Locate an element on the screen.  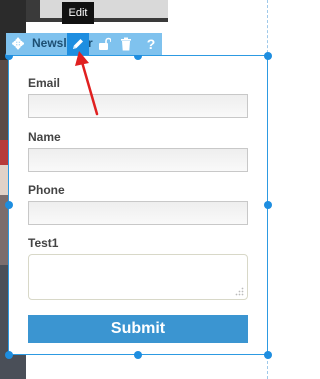
resize-handle-bottom-right is located at coordinates (268, 355).